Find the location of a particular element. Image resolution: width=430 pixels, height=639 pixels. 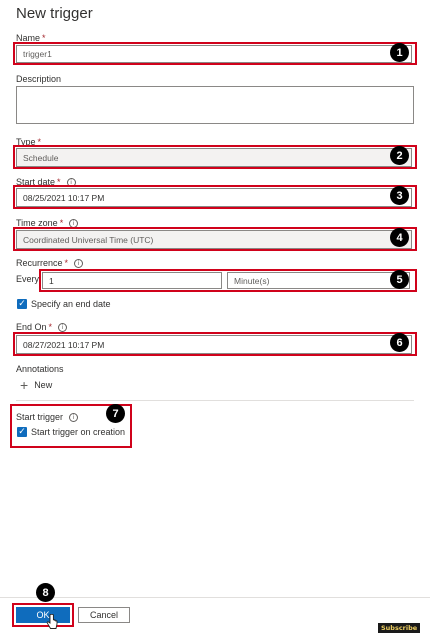

recurrence-every-label: Every is located at coordinates (28, 279).